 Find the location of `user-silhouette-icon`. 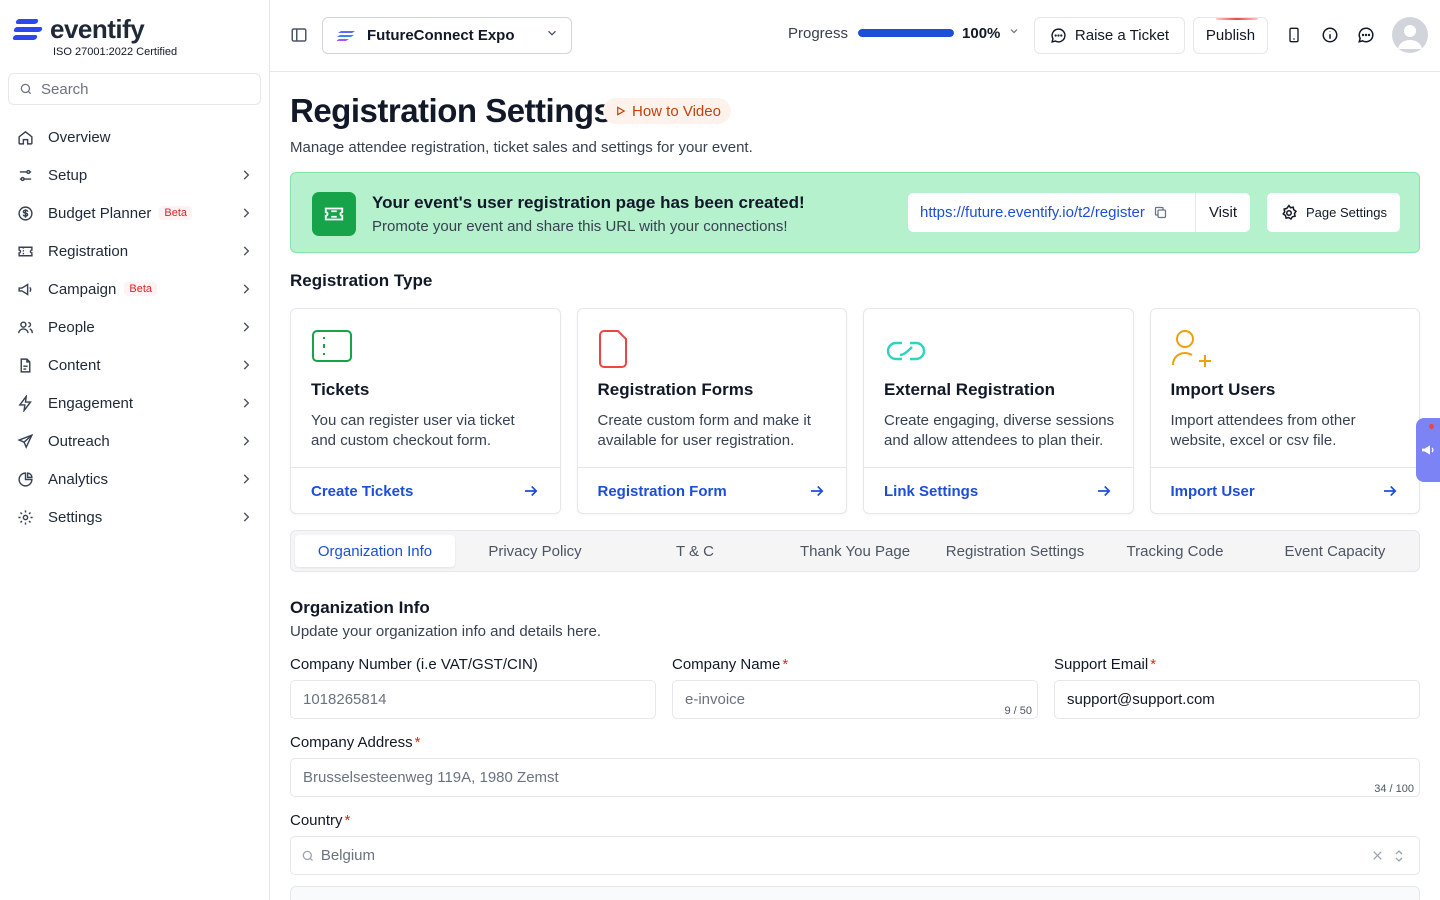

user-silhouette-icon is located at coordinates (1410, 37).